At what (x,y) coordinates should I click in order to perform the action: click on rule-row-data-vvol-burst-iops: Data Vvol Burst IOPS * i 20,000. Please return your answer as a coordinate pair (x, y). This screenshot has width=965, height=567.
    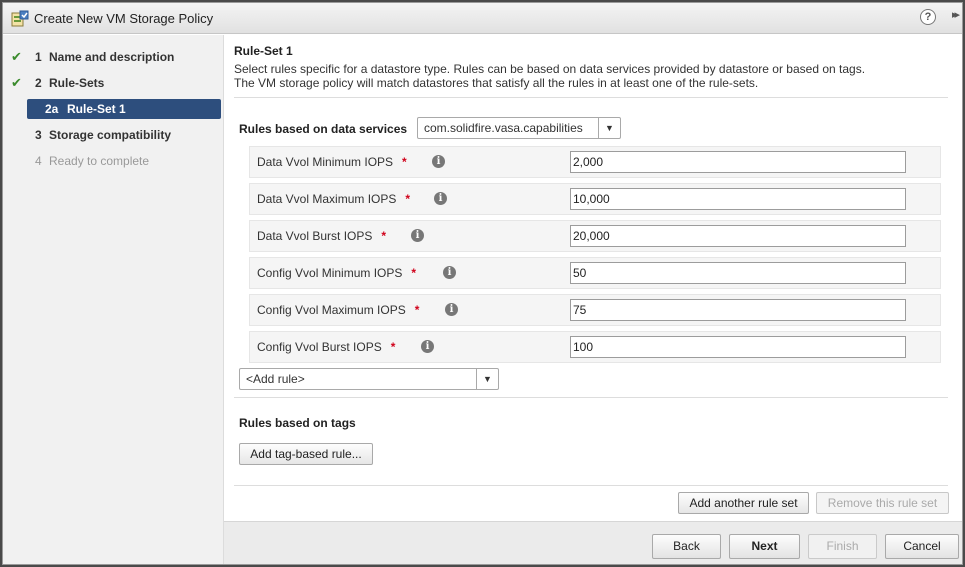
    Looking at the image, I should click on (595, 236).